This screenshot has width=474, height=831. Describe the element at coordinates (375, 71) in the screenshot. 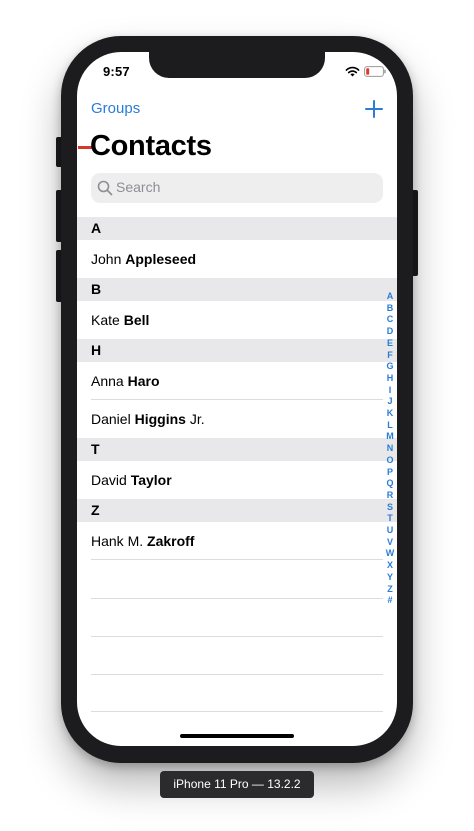

I see `battery-icon` at that location.